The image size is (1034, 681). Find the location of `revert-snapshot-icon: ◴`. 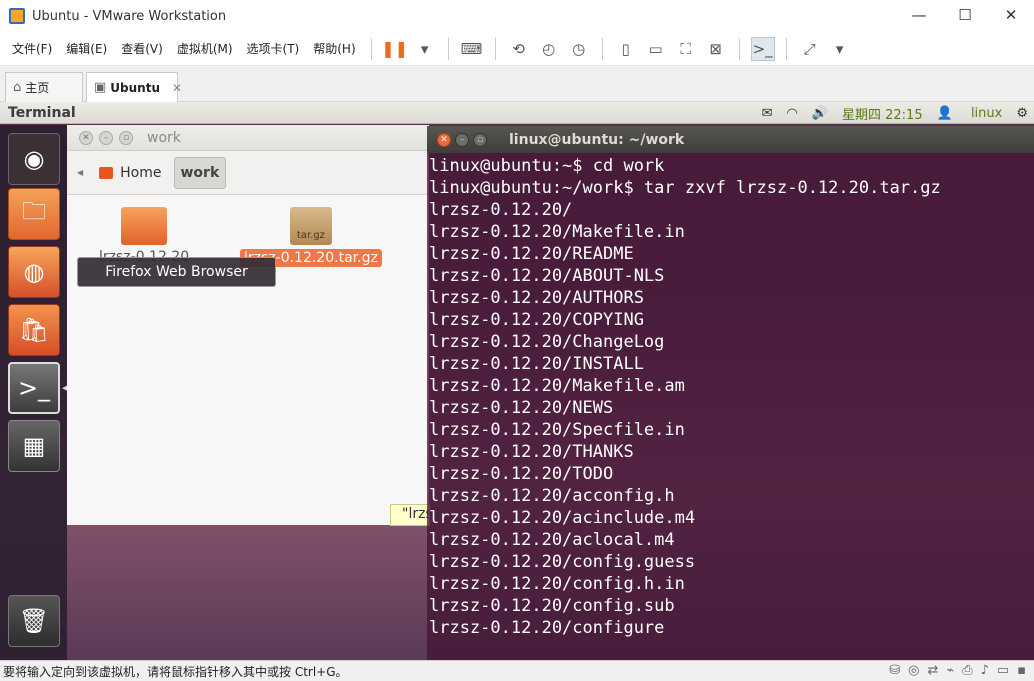

revert-snapshot-icon: ◴ is located at coordinates (549, 49).